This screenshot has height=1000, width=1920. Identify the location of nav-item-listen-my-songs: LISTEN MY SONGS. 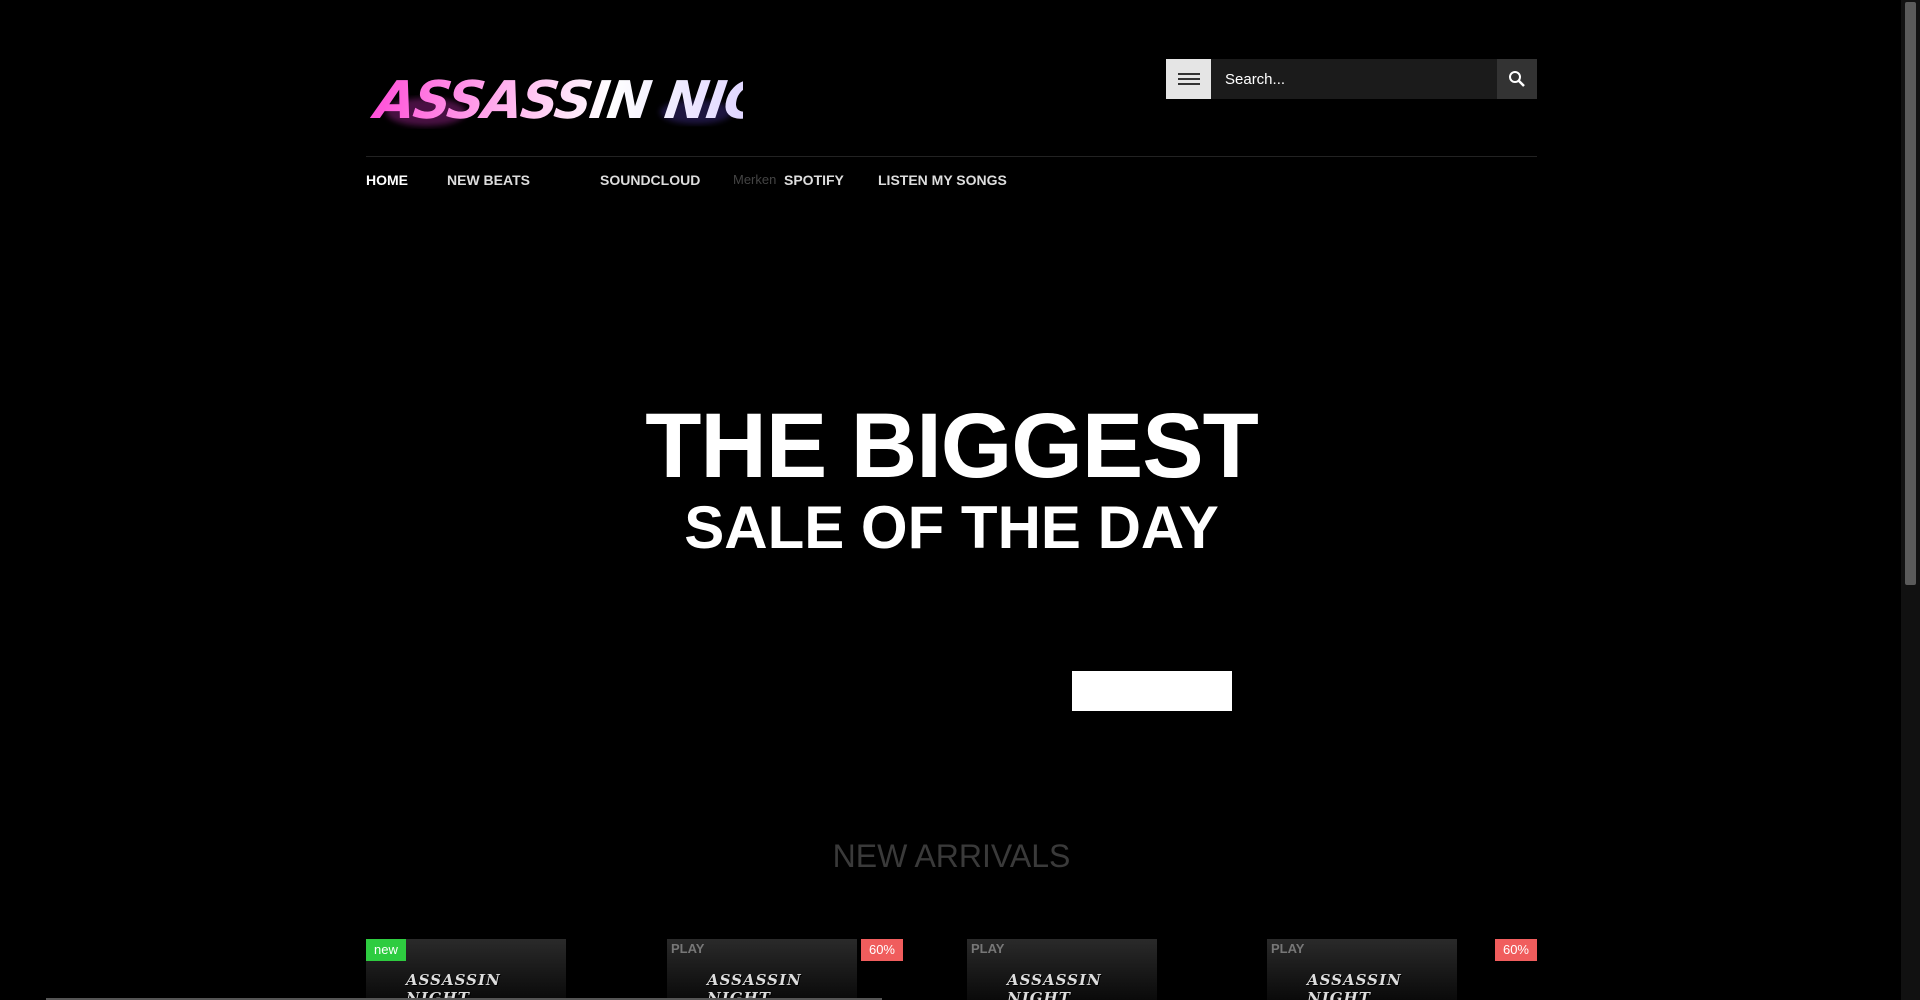
(942, 180).